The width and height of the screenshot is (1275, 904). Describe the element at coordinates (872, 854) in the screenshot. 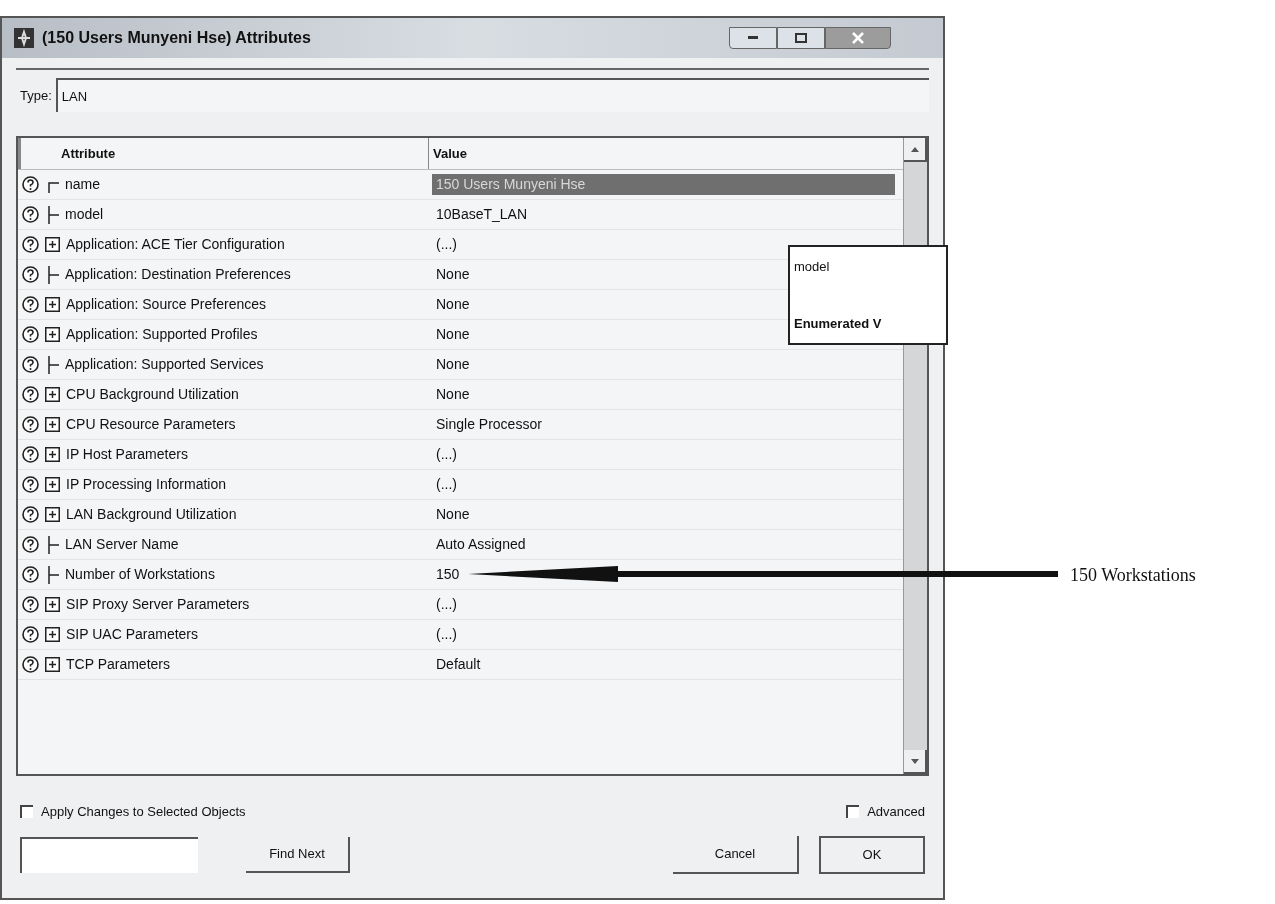

I see `dialog-button: OK` at that location.